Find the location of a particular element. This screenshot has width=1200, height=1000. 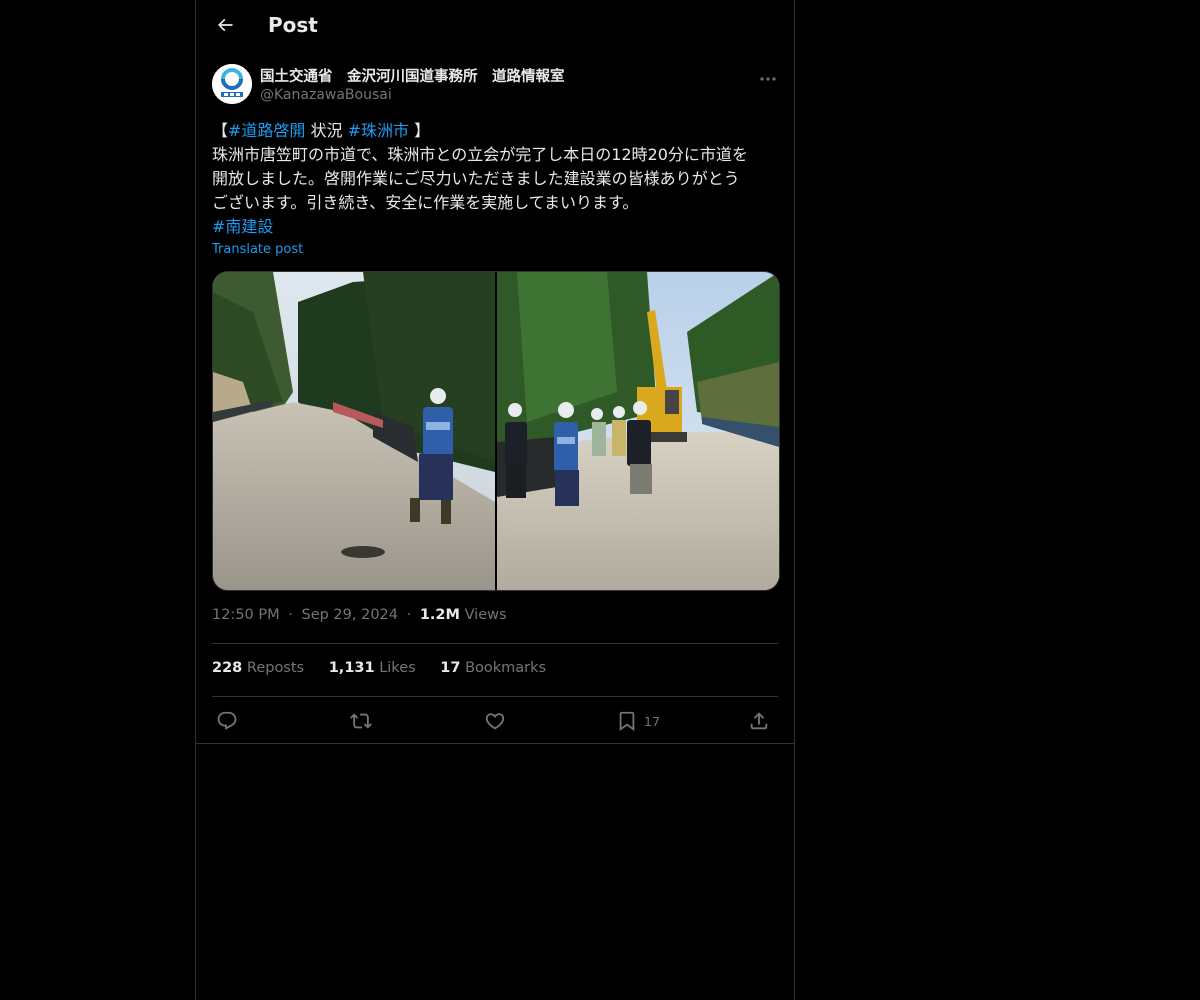

bookmark-button: 17 is located at coordinates (638, 721).